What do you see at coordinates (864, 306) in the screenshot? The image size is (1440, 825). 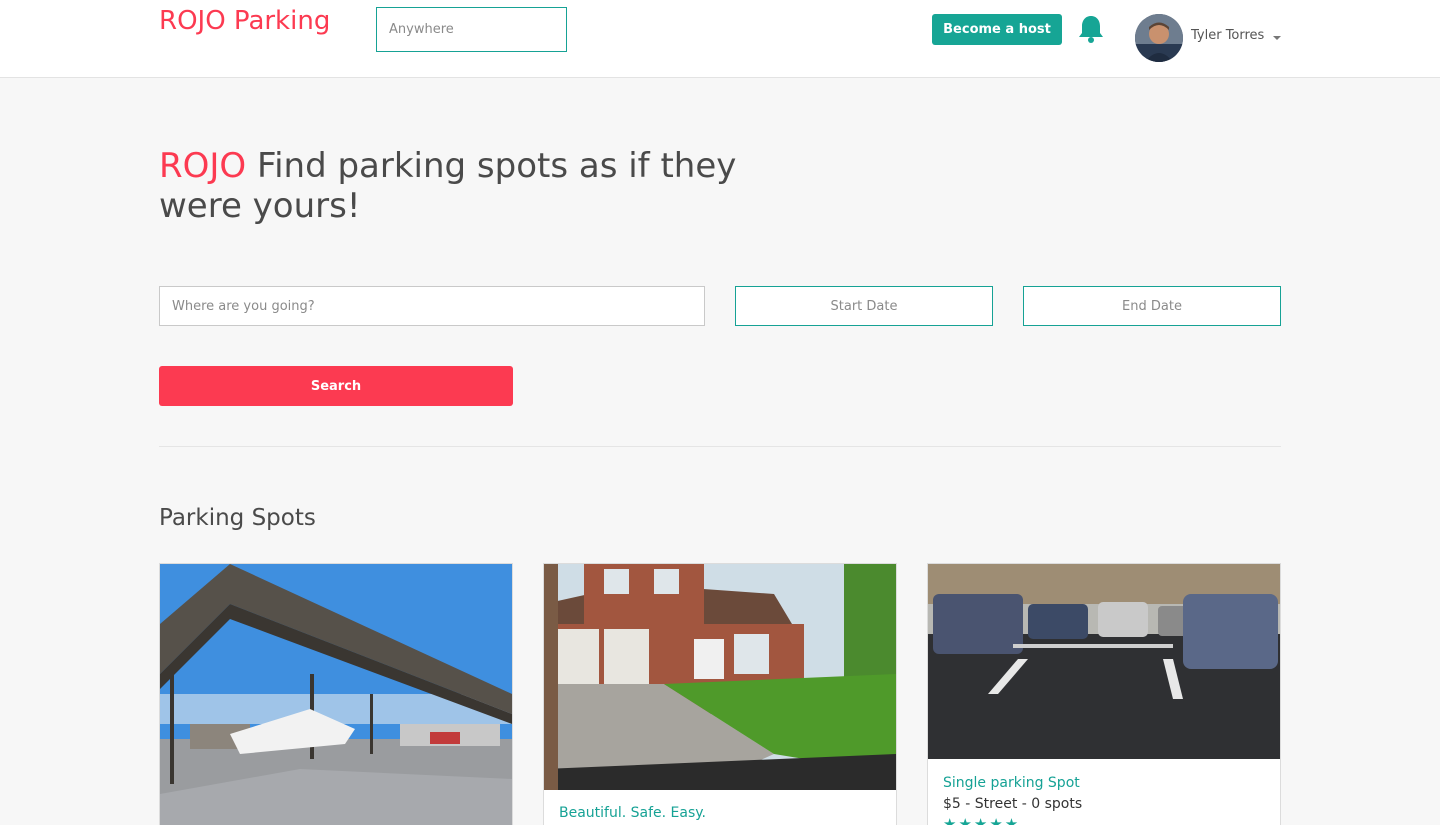 I see `start-date-input` at bounding box center [864, 306].